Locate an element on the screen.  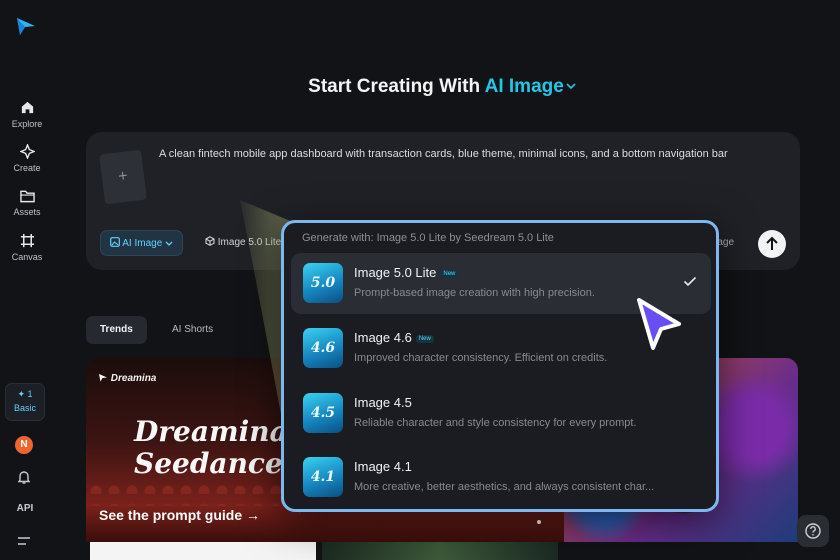
plan-name: Basic is located at coordinates (24, 408).